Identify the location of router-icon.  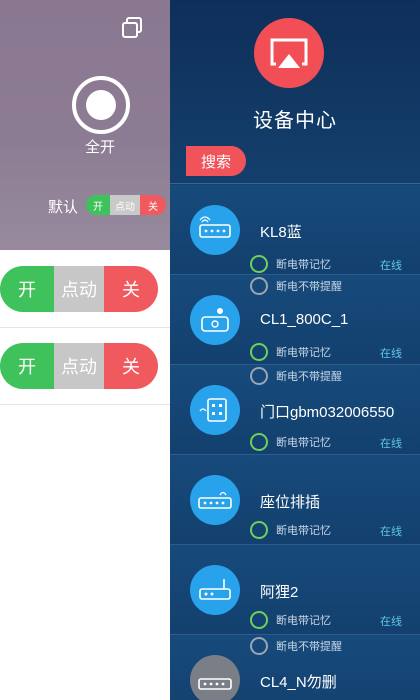
(215, 590).